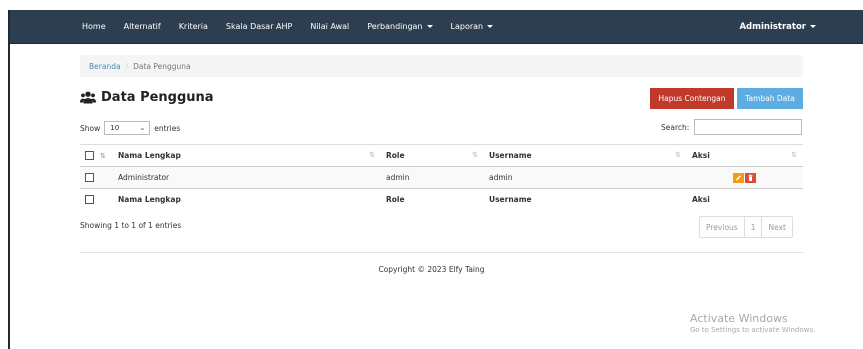 This screenshot has height=349, width=863. I want to click on column-header-aksi-label: Aksi, so click(701, 155).